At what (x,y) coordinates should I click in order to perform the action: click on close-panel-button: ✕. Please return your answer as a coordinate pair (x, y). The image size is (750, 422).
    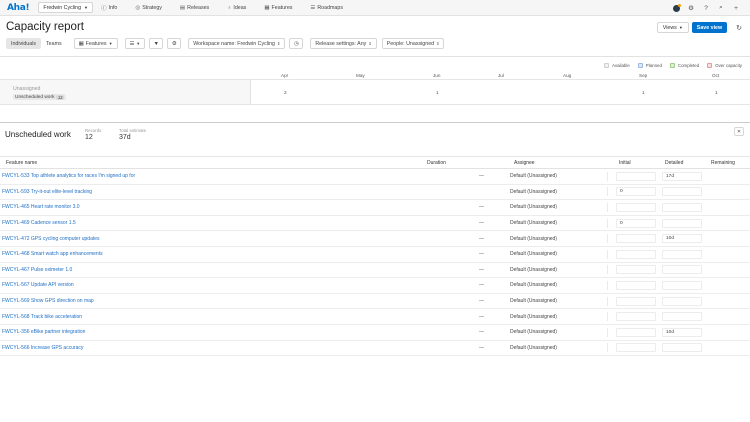
    Looking at the image, I should click on (739, 131).